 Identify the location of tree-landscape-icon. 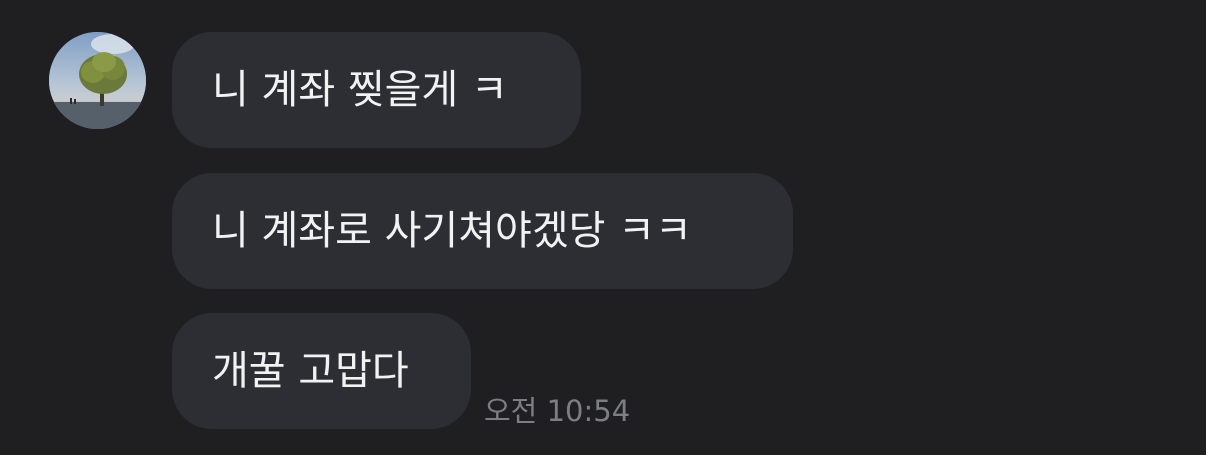
(97, 80).